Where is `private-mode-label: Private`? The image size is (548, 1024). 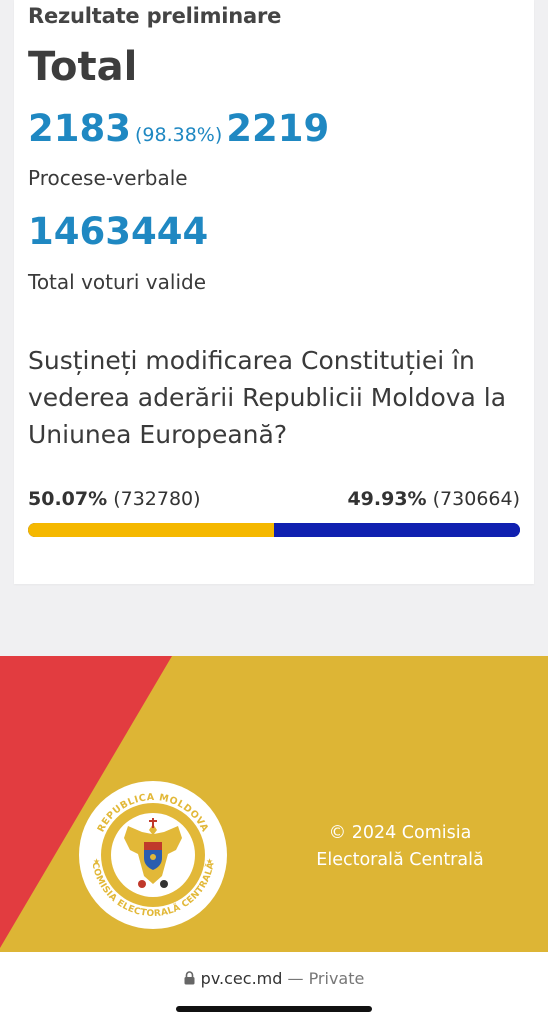 private-mode-label: Private is located at coordinates (336, 978).